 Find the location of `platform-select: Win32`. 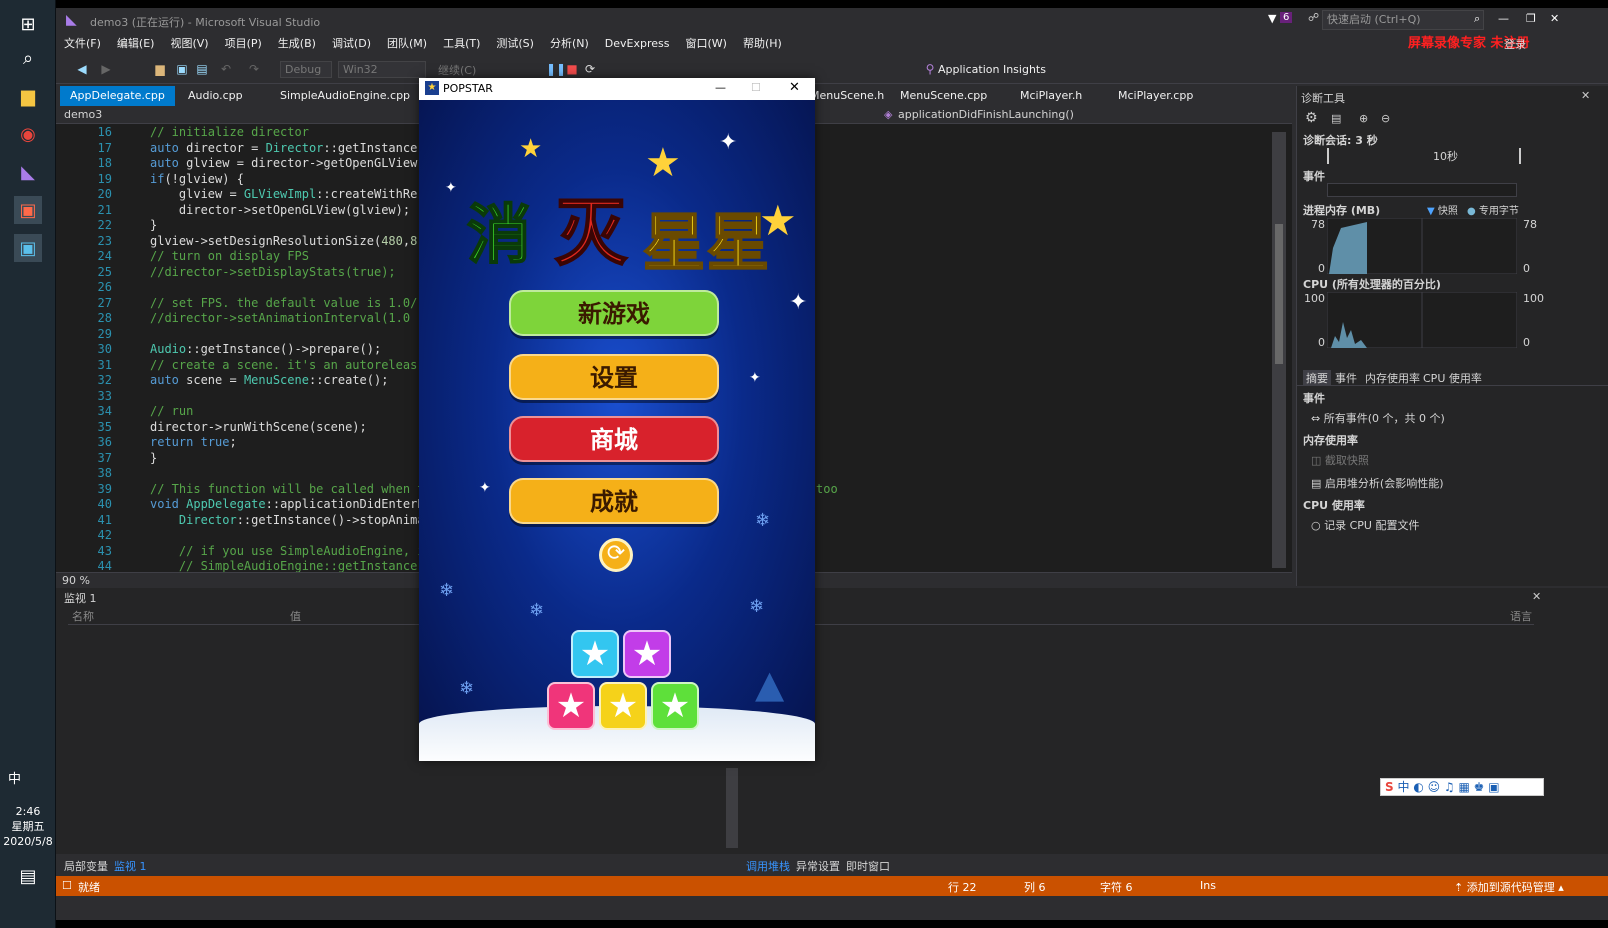

platform-select: Win32 is located at coordinates (382, 69).